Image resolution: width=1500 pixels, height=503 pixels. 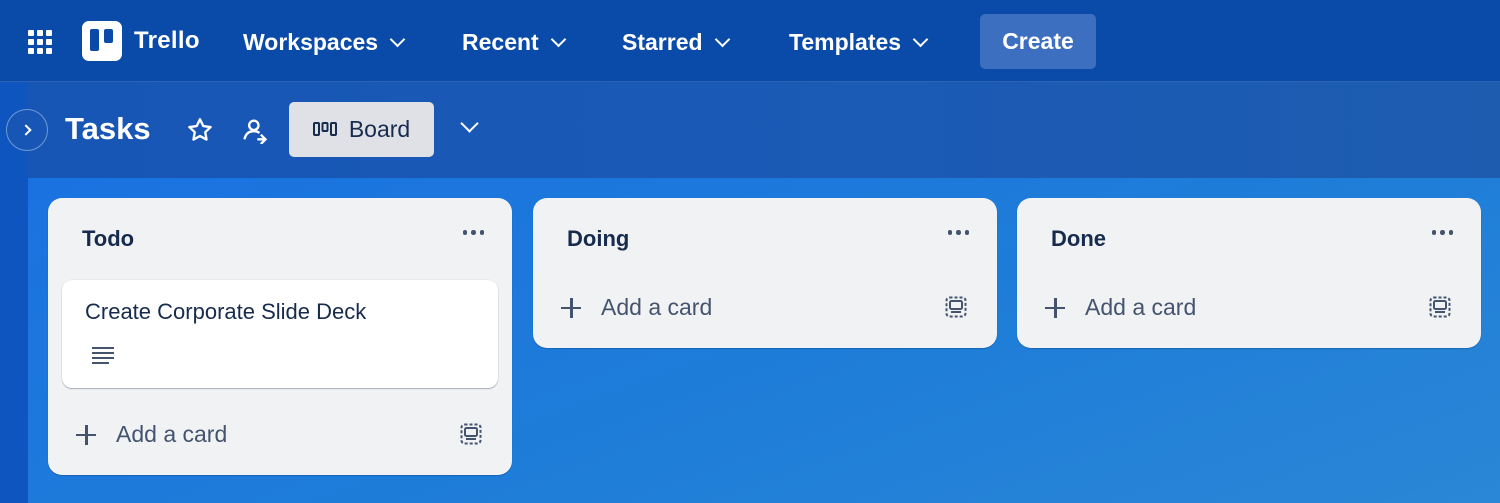 What do you see at coordinates (1249, 273) in the screenshot?
I see `list-done: Done Add a card` at bounding box center [1249, 273].